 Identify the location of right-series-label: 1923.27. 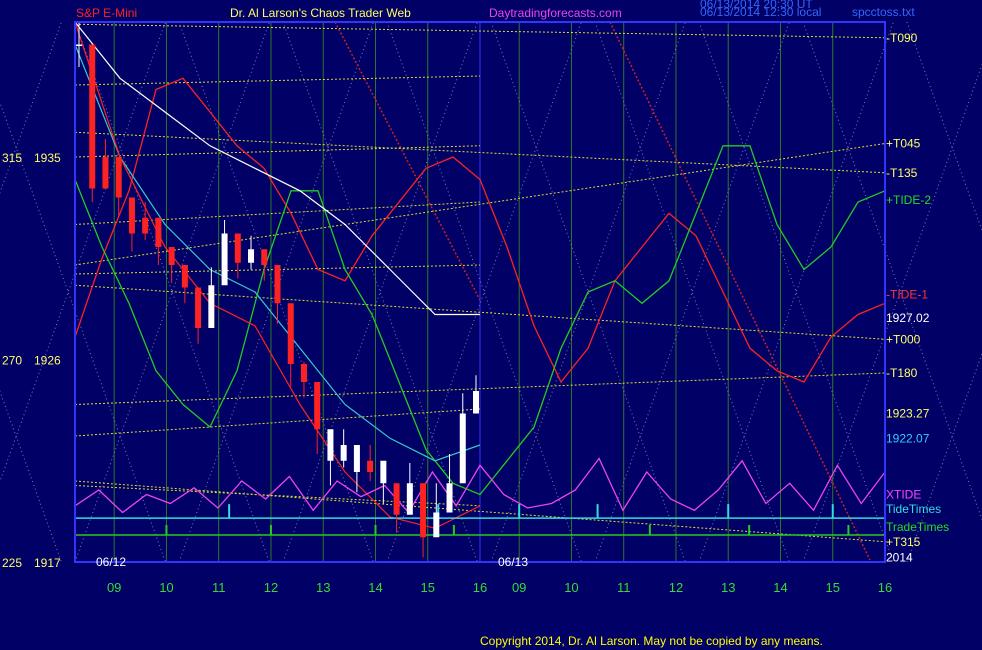
(908, 414).